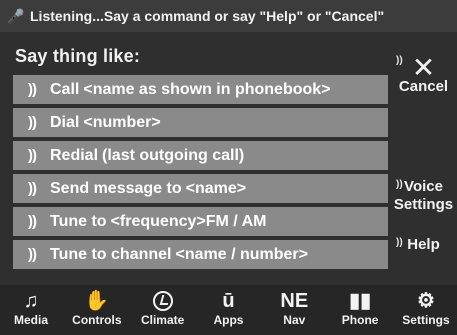 The height and width of the screenshot is (335, 457). I want to click on command-tune-channel: )) Tune to channel <name / number>, so click(200, 254).